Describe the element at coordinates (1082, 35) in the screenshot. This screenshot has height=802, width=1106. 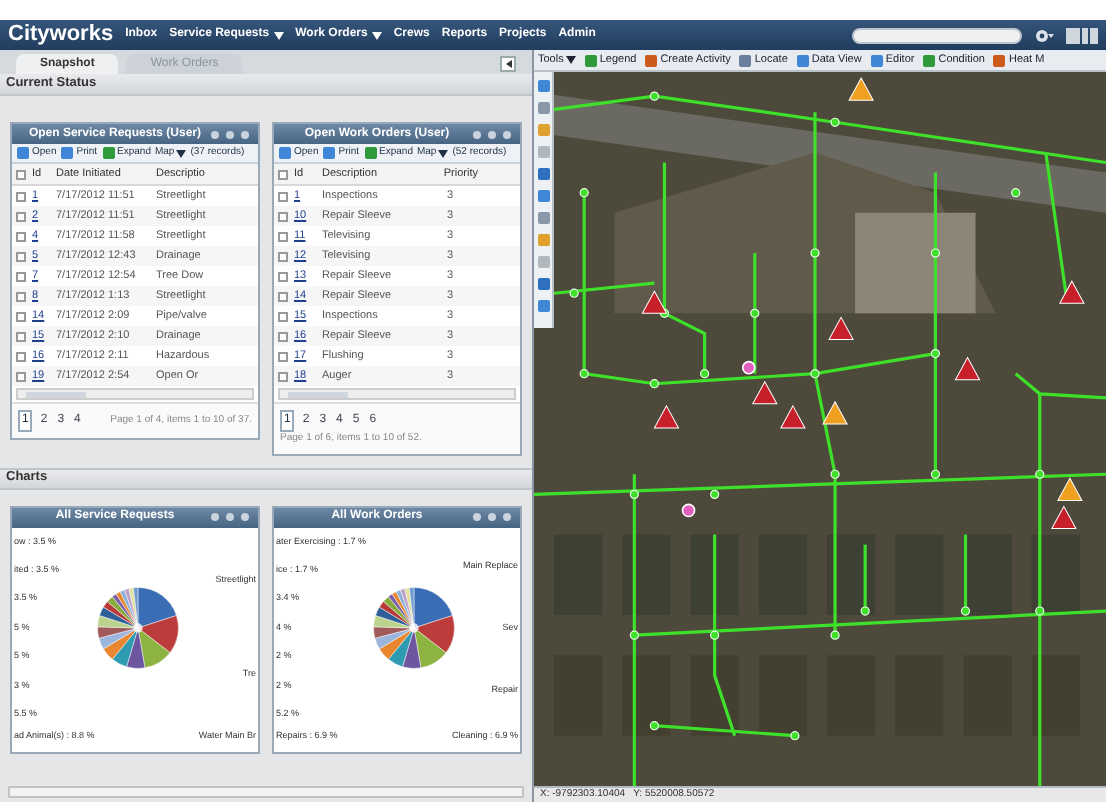
I see `layout-icon` at that location.